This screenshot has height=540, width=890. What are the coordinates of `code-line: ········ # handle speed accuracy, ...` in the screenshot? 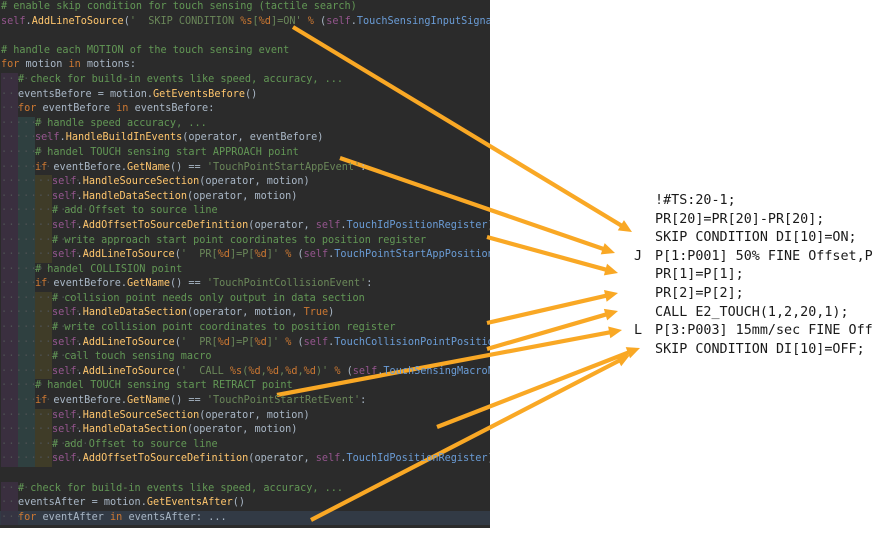 It's located at (245, 124).